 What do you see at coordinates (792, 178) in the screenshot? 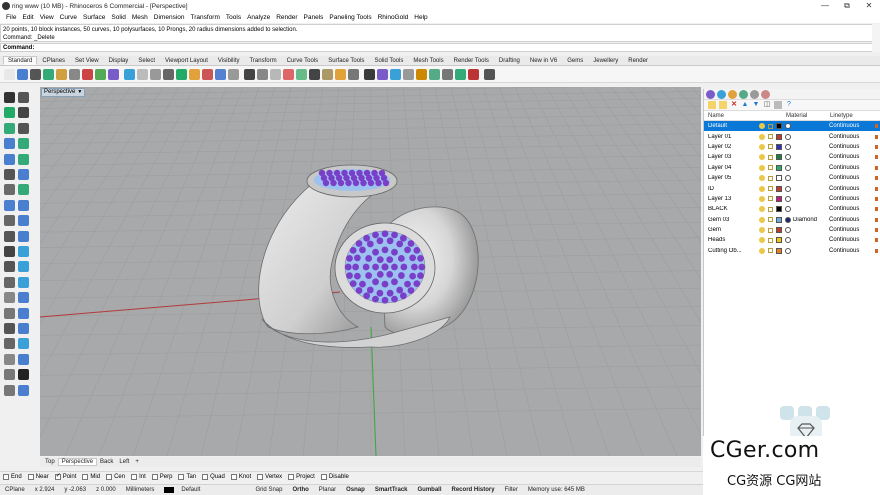
I see `layer-row: Layer 05 Continuous` at bounding box center [792, 178].